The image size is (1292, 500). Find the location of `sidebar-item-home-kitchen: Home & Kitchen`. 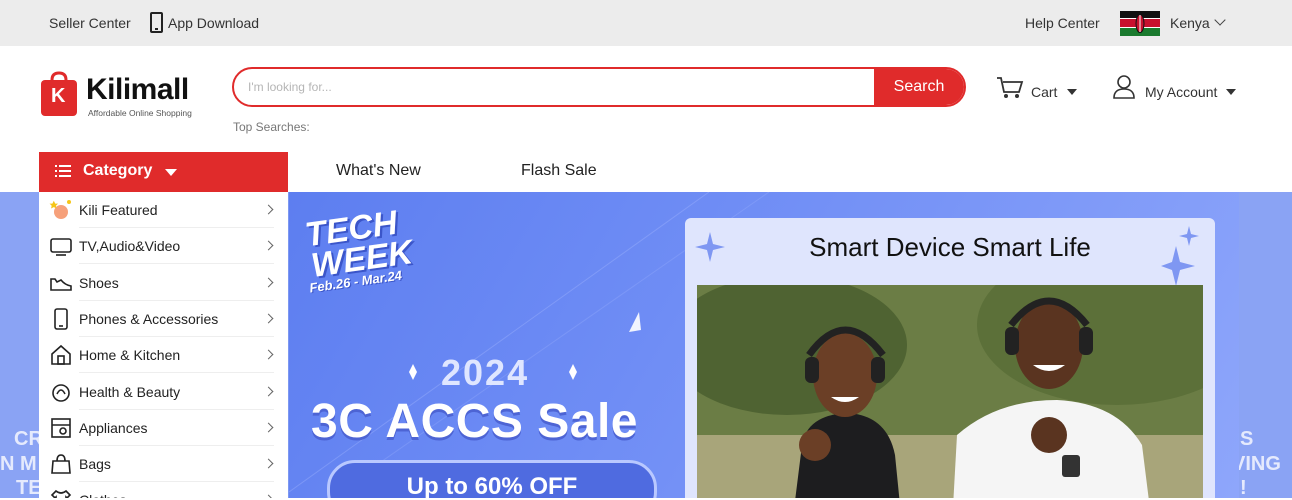

sidebar-item-home-kitchen: Home & Kitchen is located at coordinates (163, 355).